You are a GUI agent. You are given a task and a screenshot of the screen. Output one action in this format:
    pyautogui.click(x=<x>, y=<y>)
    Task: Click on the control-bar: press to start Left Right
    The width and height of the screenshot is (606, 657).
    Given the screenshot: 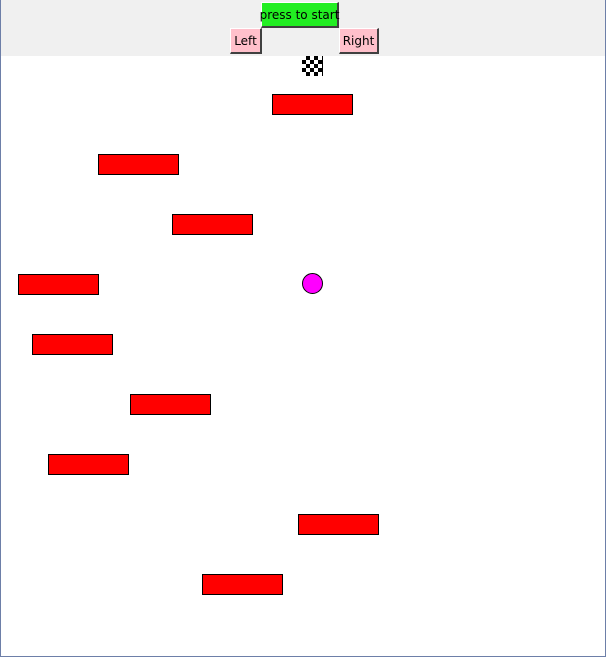 What is the action you would take?
    pyautogui.click(x=303, y=28)
    